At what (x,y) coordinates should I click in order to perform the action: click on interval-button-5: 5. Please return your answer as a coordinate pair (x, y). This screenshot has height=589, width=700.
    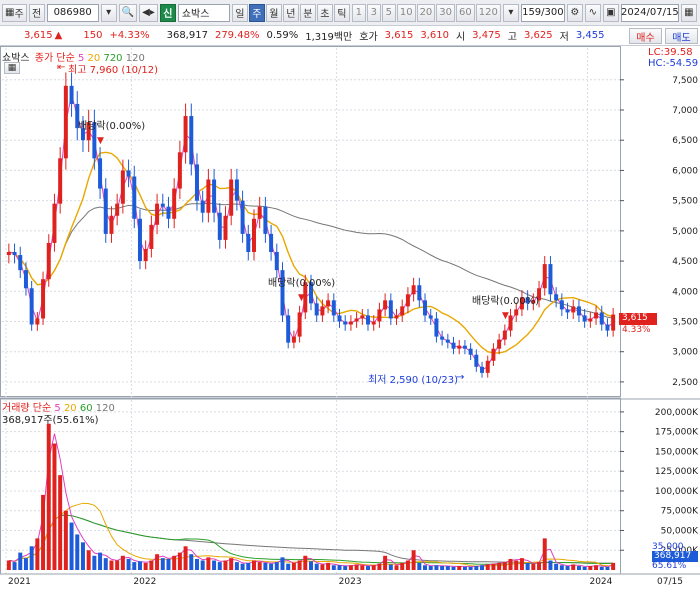
    Looking at the image, I should click on (388, 12).